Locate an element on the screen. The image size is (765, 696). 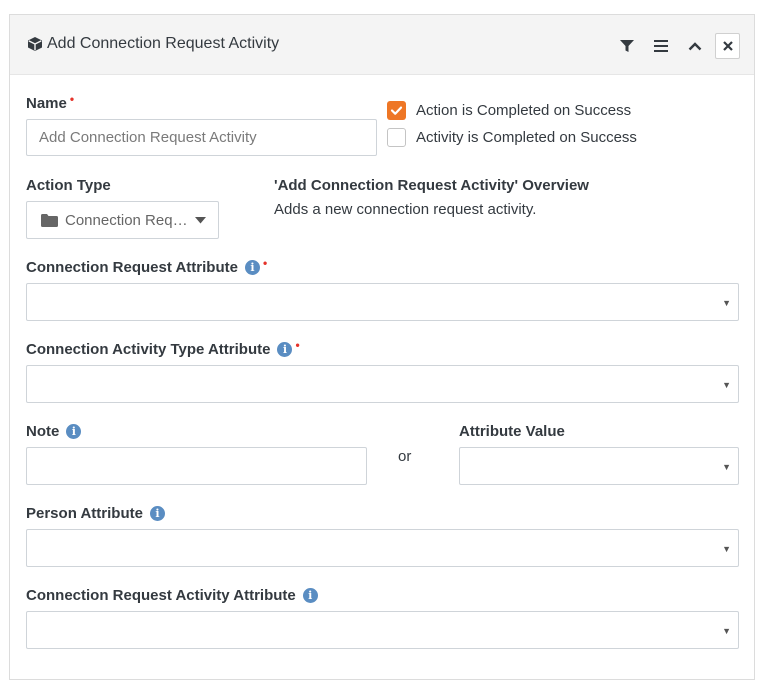
checkmark-icon is located at coordinates (396, 110).